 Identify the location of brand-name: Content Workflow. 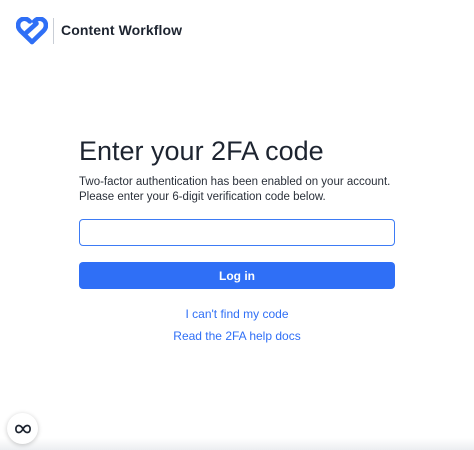
(122, 30).